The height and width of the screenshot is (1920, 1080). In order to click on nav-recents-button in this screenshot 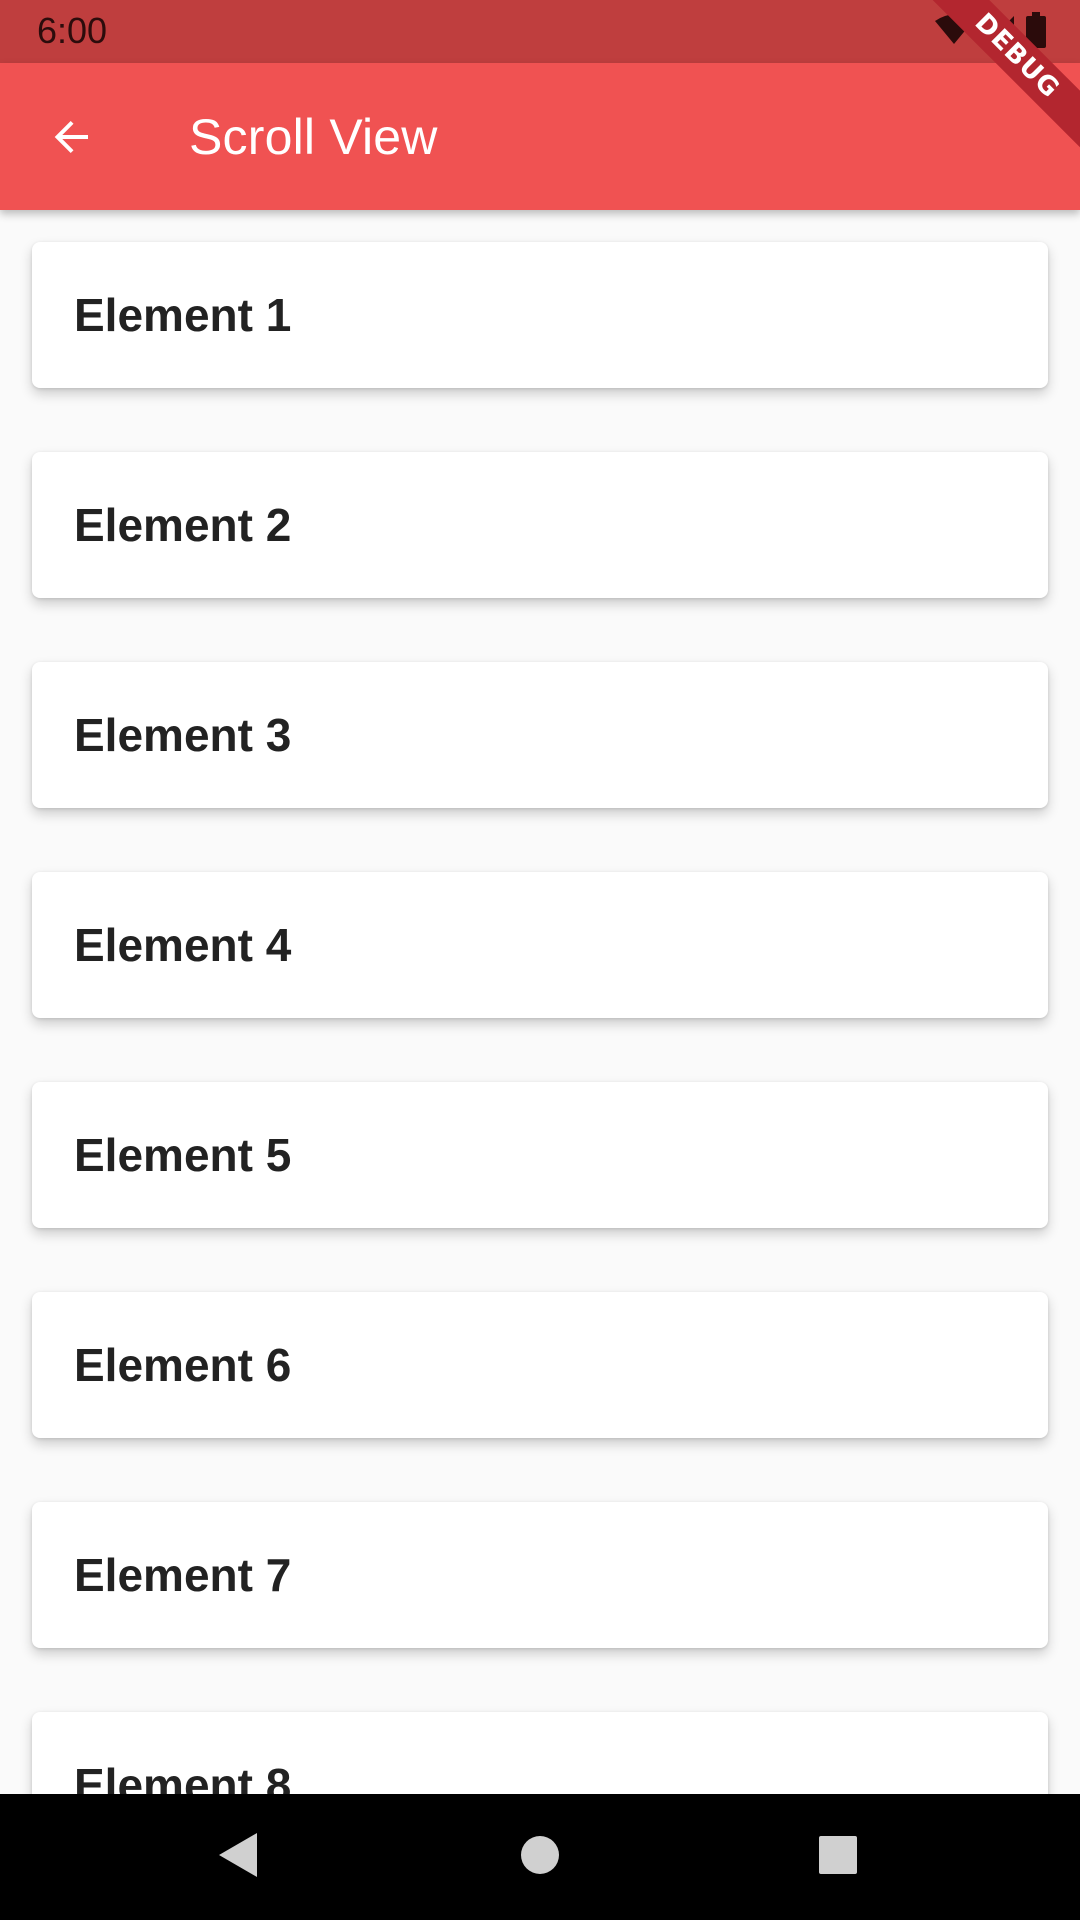, I will do `click(838, 1857)`.